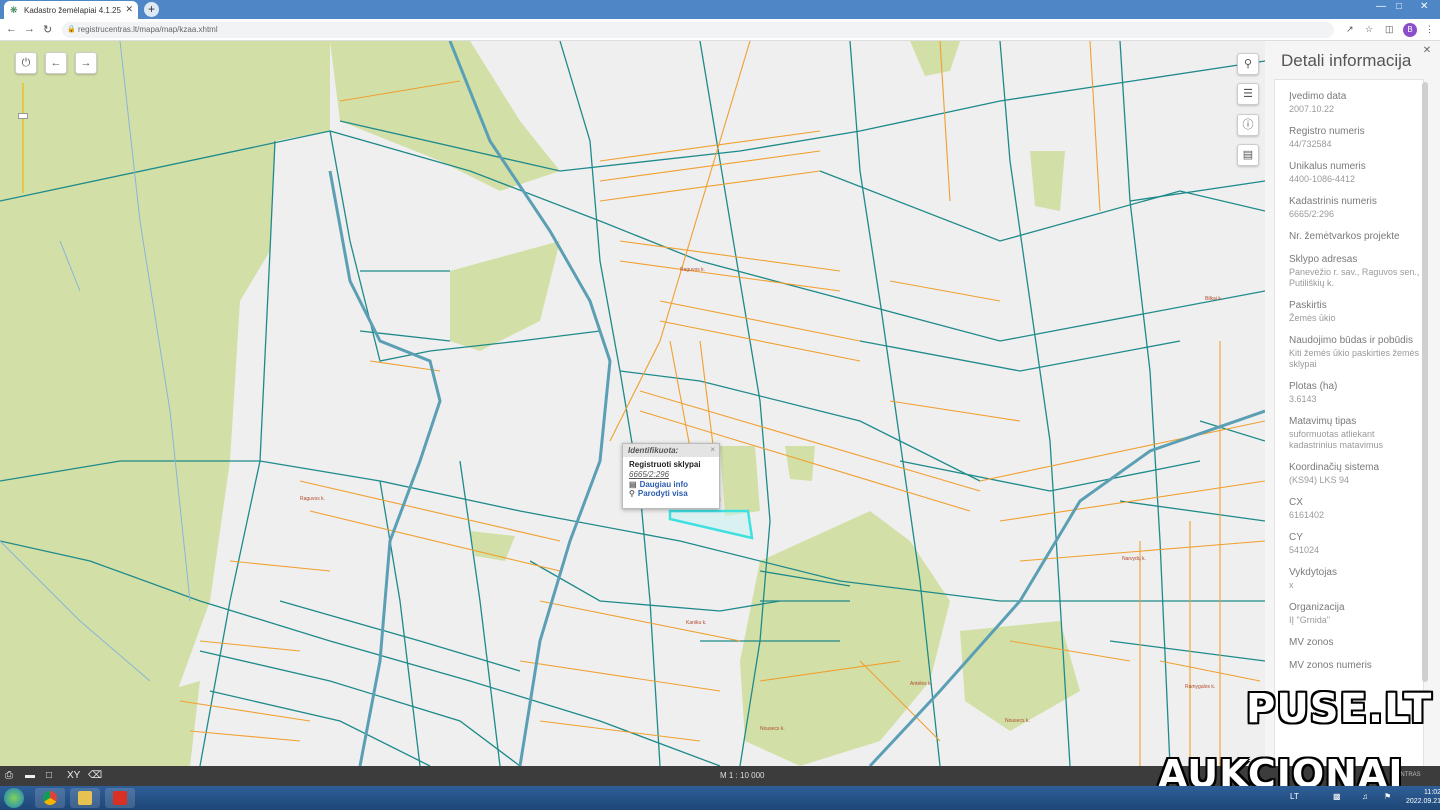 The image size is (1440, 810). Describe the element at coordinates (1200, 687) in the screenshot. I see `place-label: Ramygalos k.` at that location.